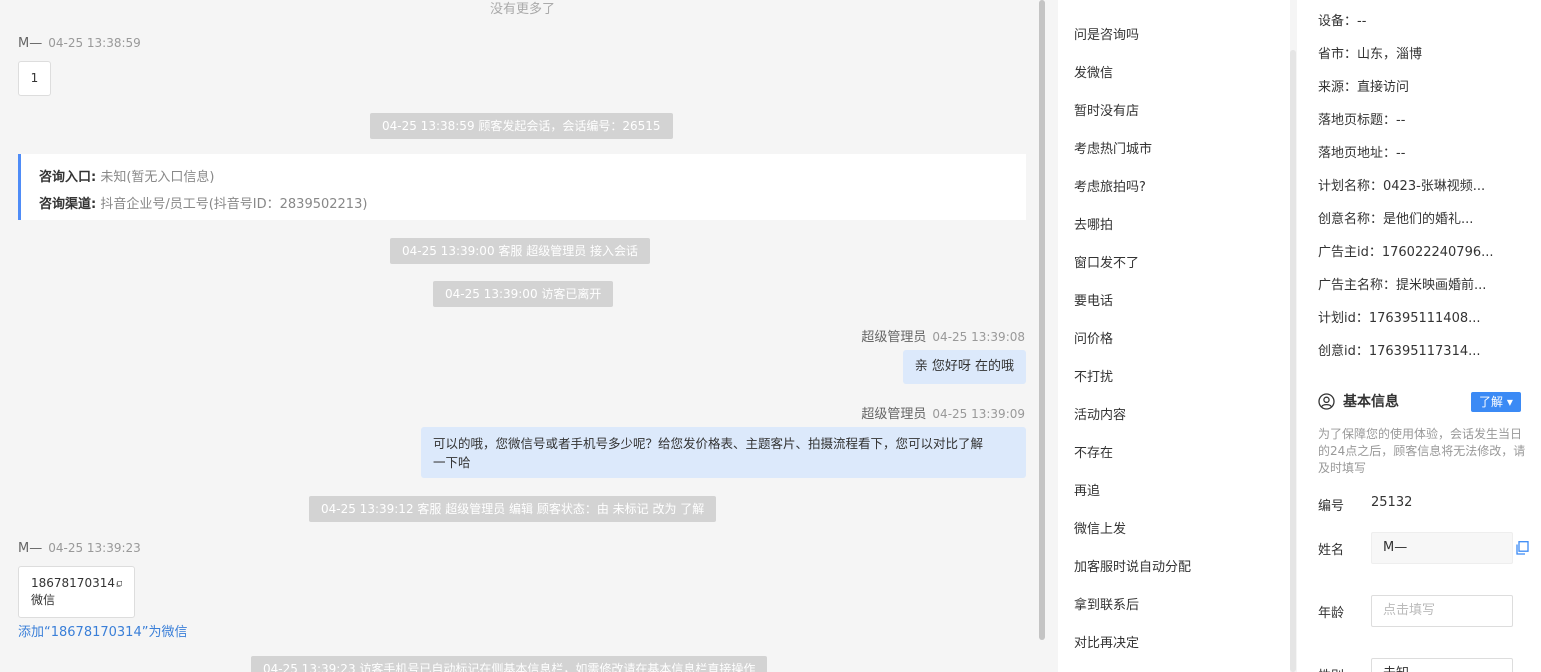 This screenshot has height=672, width=1541. Describe the element at coordinates (1042, 320) in the screenshot. I see `chat-scrollbar-thumb` at that location.